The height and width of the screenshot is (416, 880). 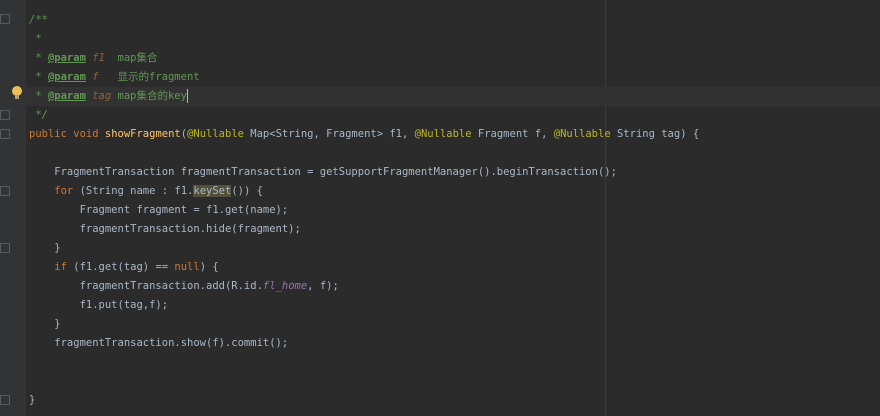 What do you see at coordinates (114, 77) in the screenshot?
I see `code-line: * @param f 显示的fragment` at bounding box center [114, 77].